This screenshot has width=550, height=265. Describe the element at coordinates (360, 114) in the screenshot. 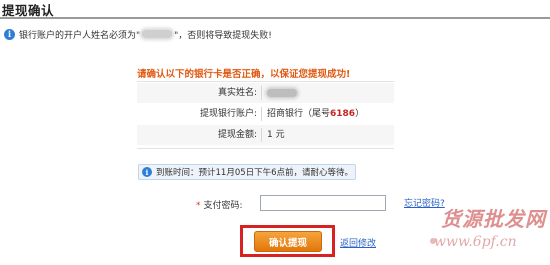

I see `bank-close: ）` at that location.